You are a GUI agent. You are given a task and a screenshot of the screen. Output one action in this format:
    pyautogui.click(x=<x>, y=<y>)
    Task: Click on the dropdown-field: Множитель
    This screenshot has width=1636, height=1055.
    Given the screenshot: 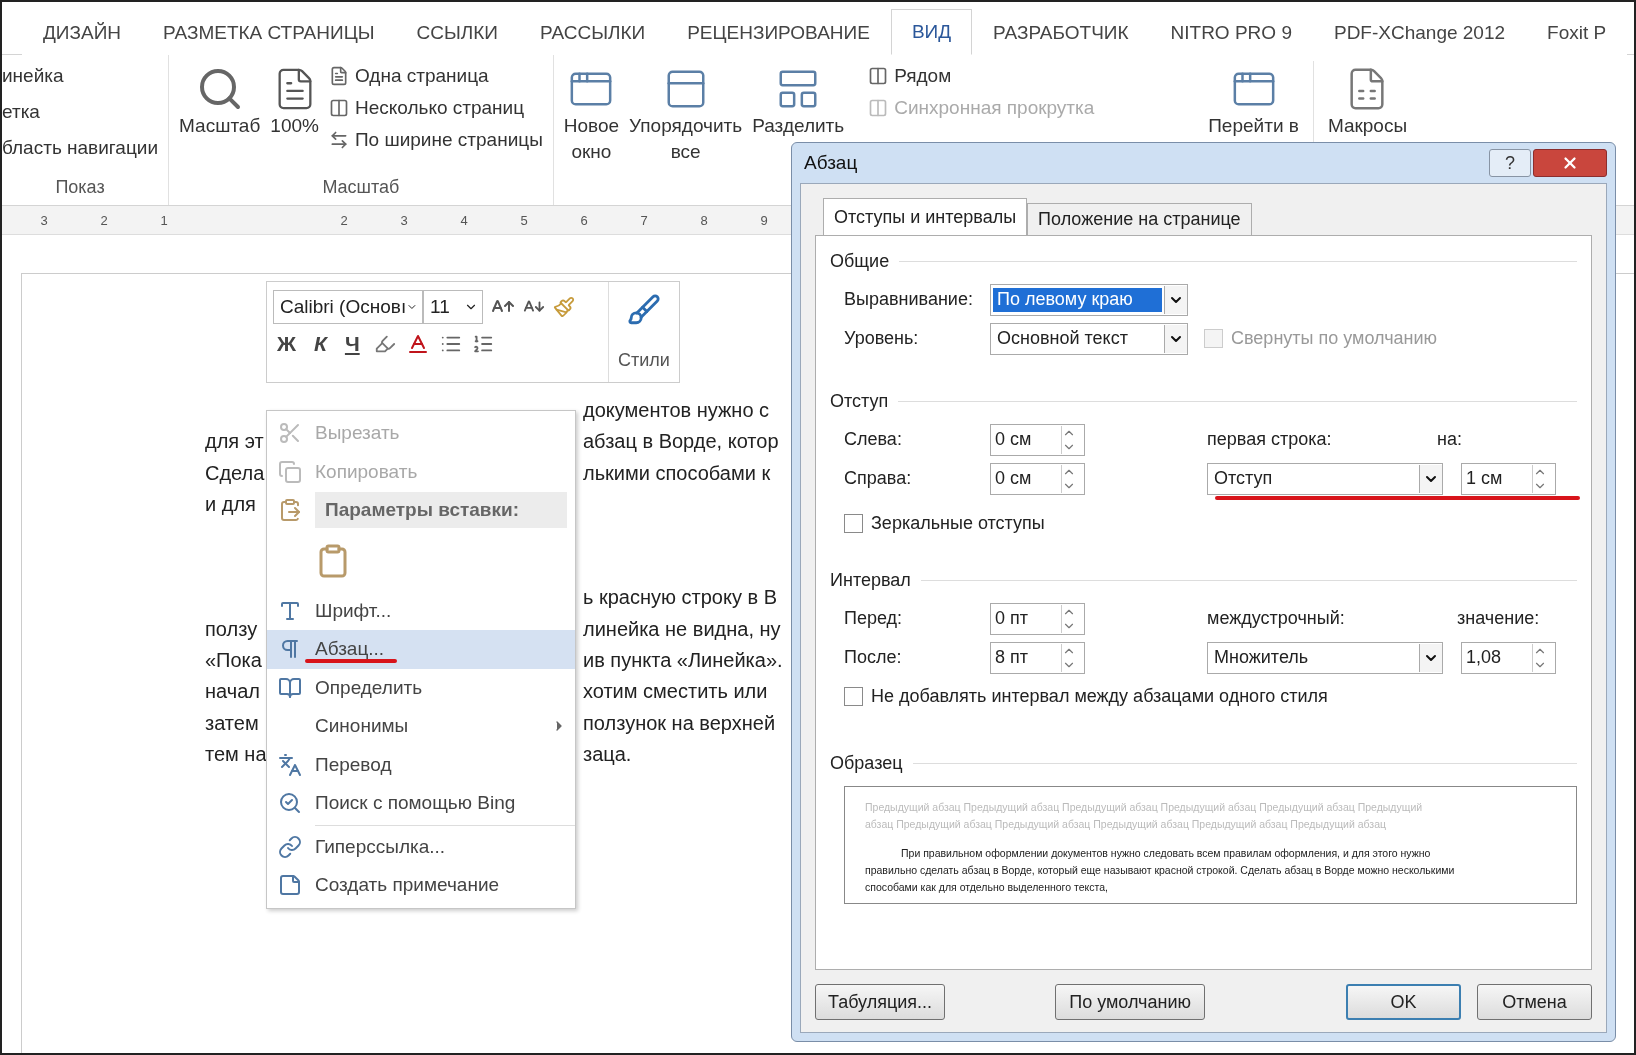 What is the action you would take?
    pyautogui.click(x=1325, y=657)
    